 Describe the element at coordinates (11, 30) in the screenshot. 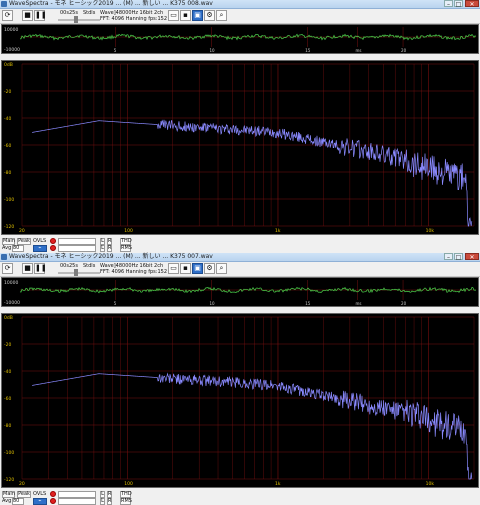

I see `wave-y-top-label: 10000` at that location.